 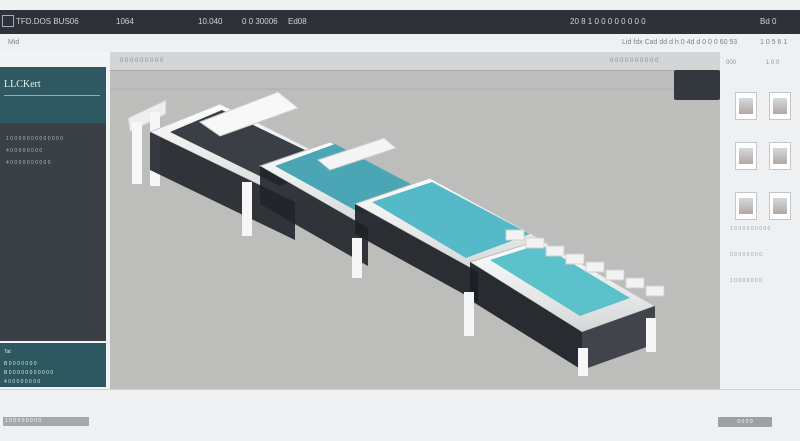 What do you see at coordinates (400, 415) in the screenshot?
I see `status-bar` at bounding box center [400, 415].